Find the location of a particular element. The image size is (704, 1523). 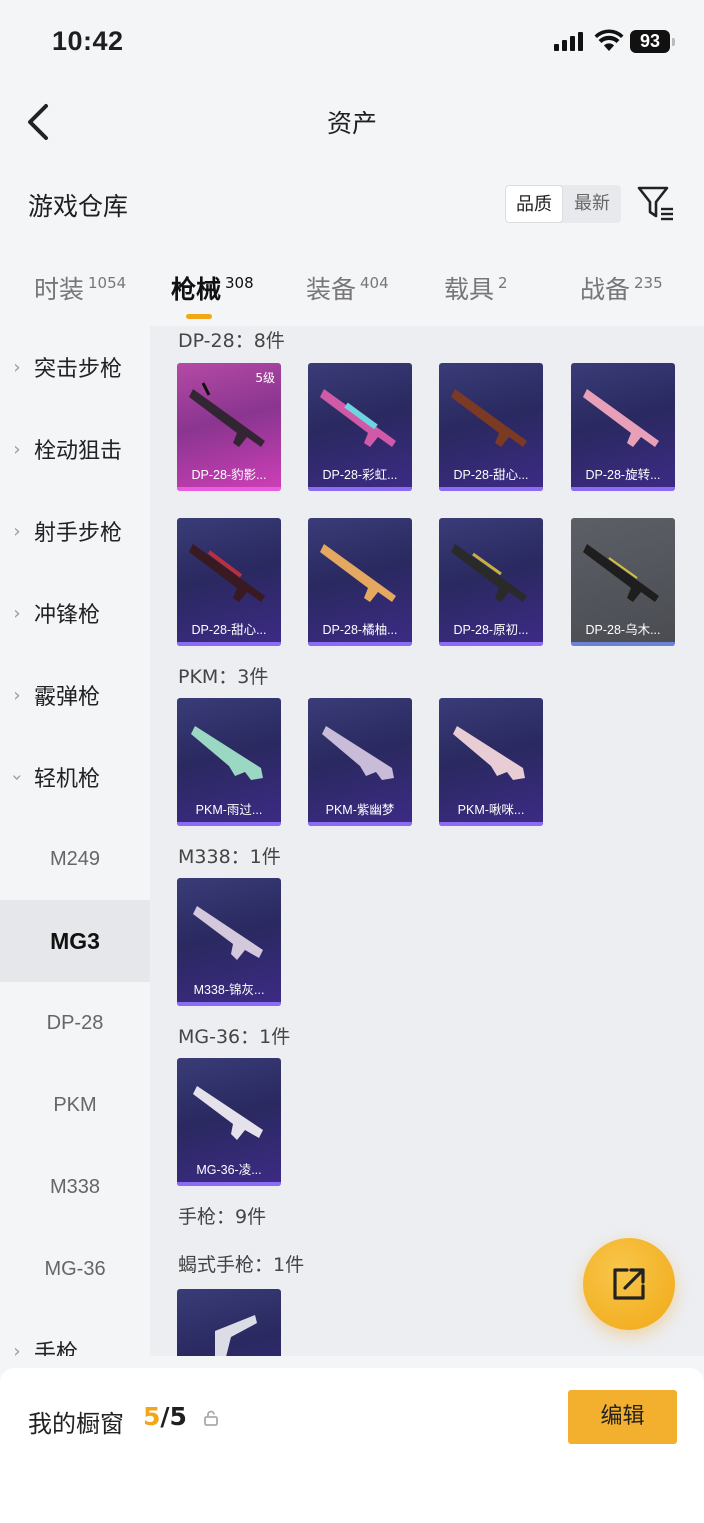

page-title: 资产 is located at coordinates (351, 123).